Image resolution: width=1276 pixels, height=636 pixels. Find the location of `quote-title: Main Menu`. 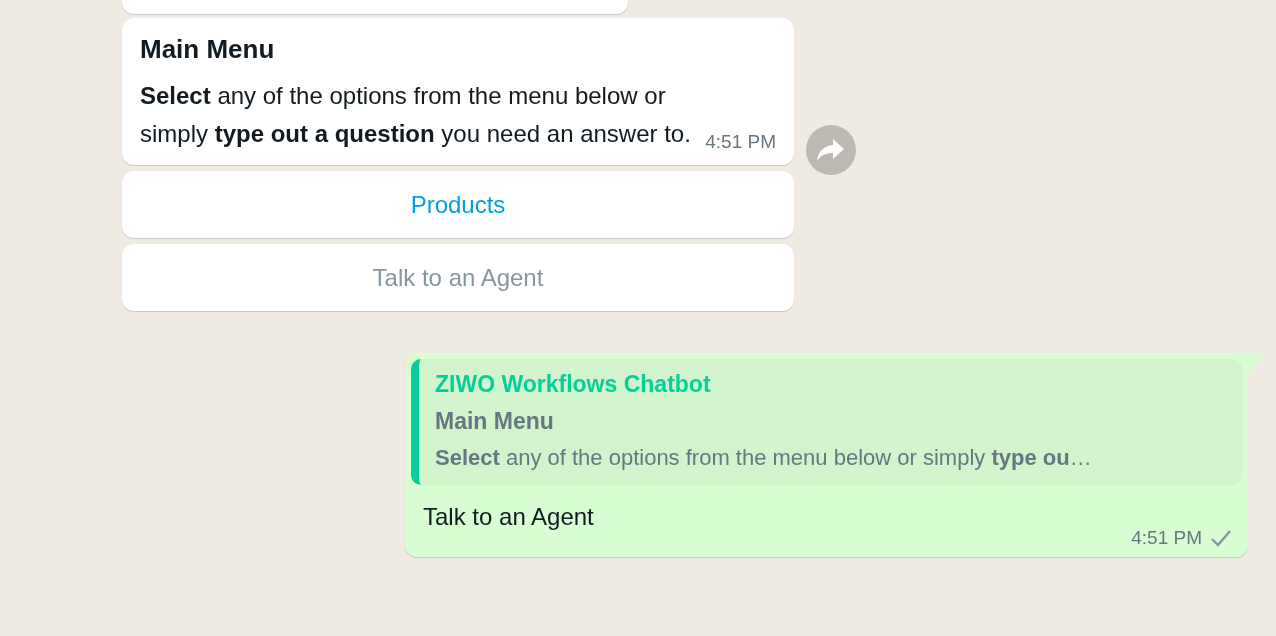

quote-title: Main Menu is located at coordinates (494, 421).